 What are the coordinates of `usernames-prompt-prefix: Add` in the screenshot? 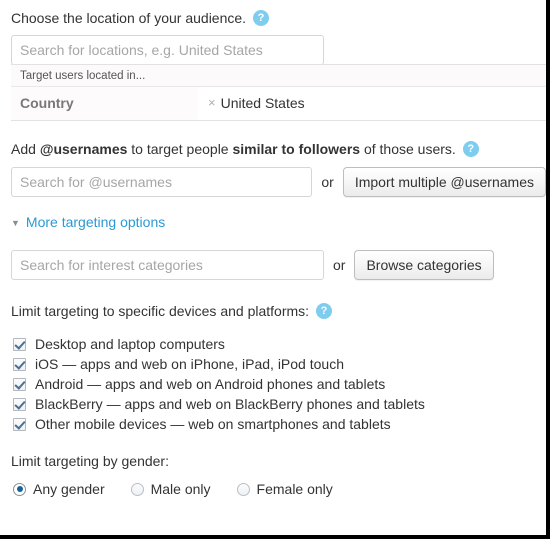 It's located at (25, 149).